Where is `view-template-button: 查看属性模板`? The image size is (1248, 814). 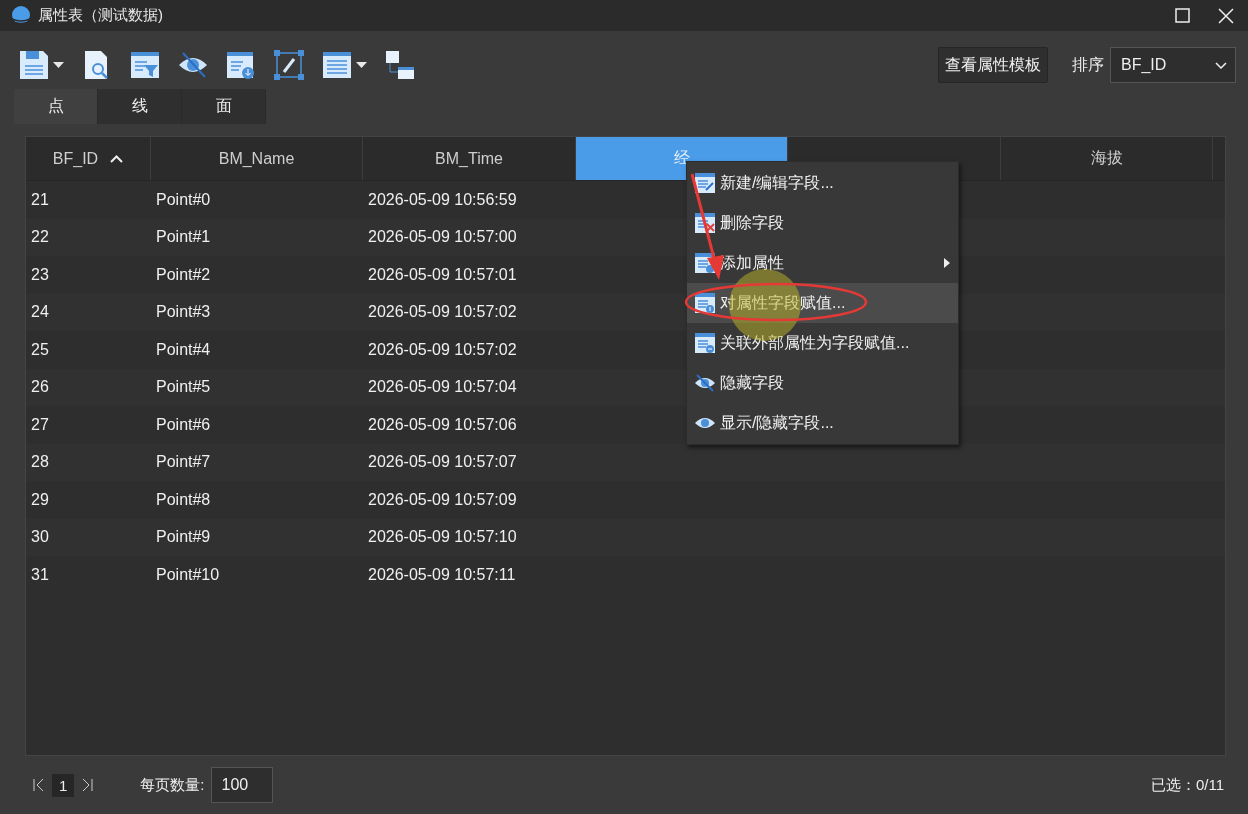 view-template-button: 查看属性模板 is located at coordinates (993, 65).